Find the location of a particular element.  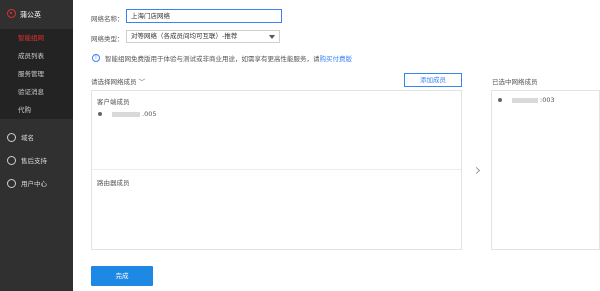

brand-title: 蒲公英 is located at coordinates (30, 15).